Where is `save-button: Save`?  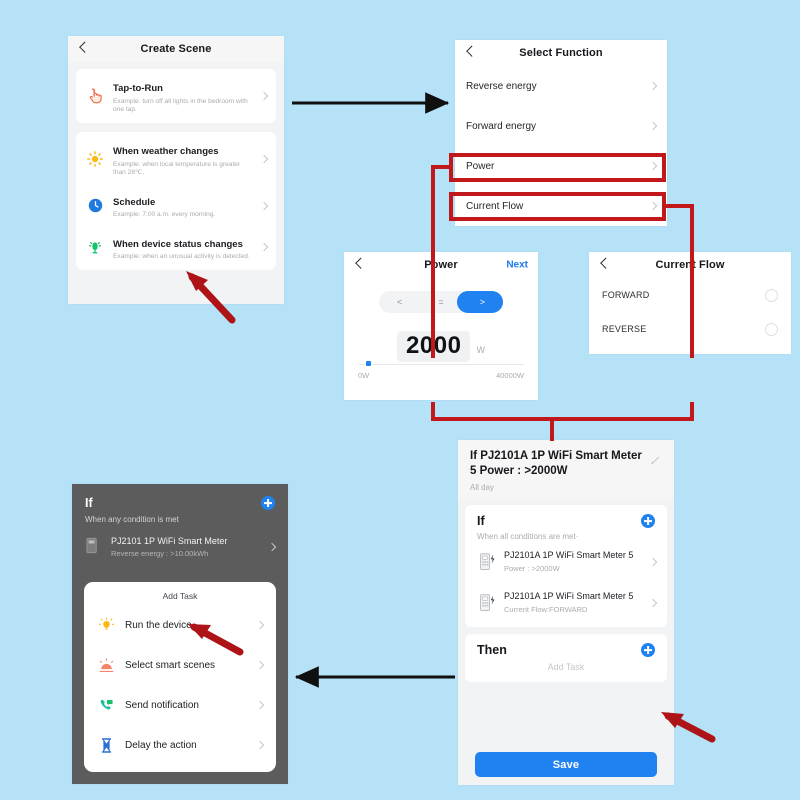
save-button: Save is located at coordinates (566, 764).